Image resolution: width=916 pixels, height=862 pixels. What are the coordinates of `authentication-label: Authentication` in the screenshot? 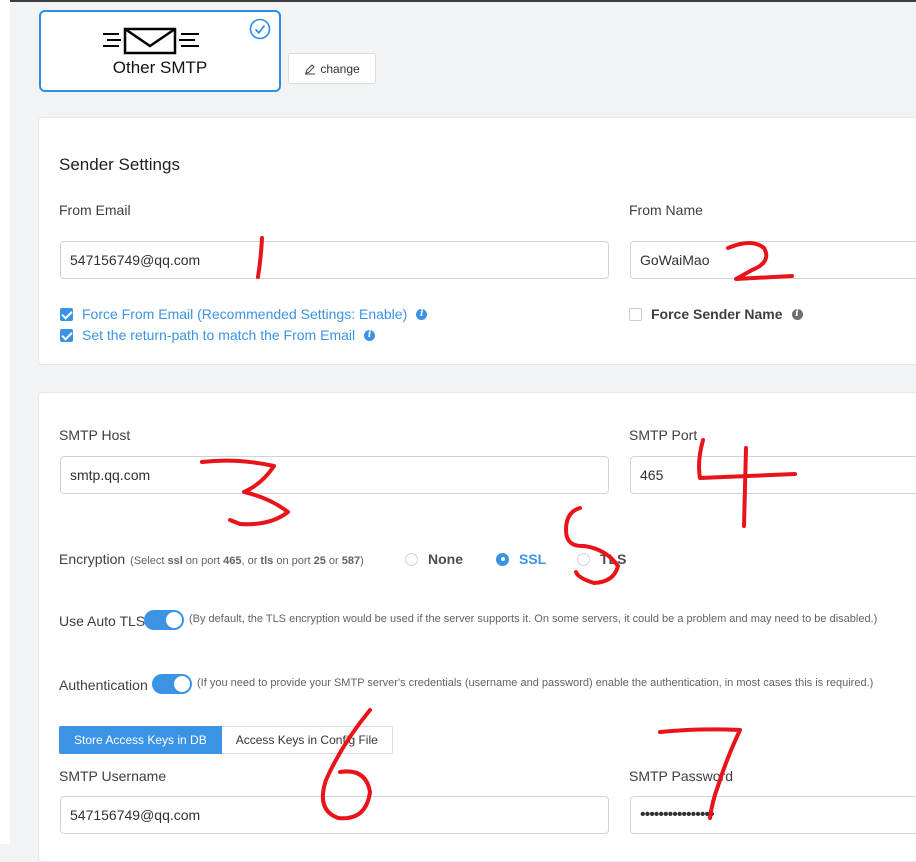 It's located at (103, 685).